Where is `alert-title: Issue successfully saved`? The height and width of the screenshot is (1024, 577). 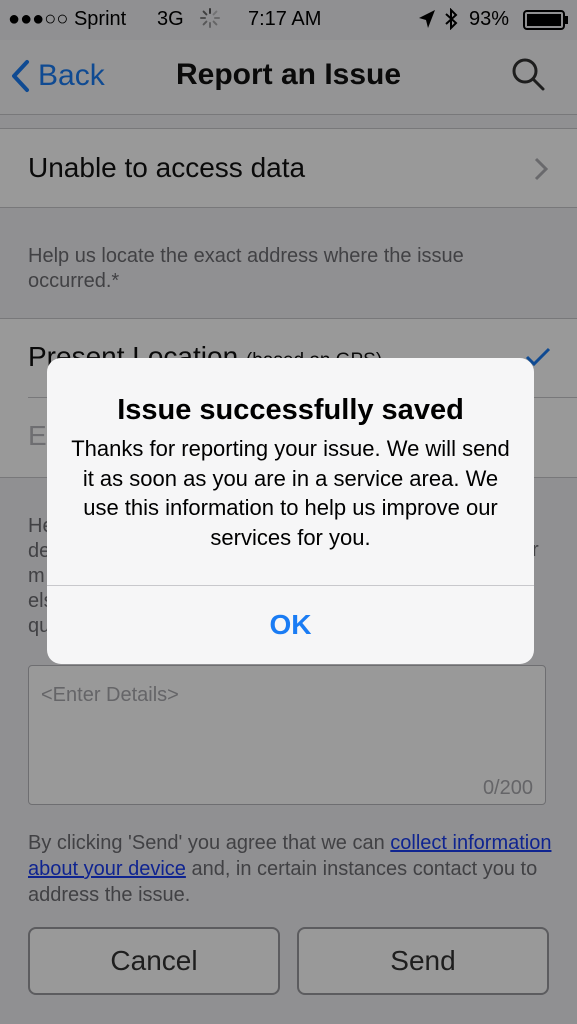
alert-title: Issue successfully saved is located at coordinates (290, 410).